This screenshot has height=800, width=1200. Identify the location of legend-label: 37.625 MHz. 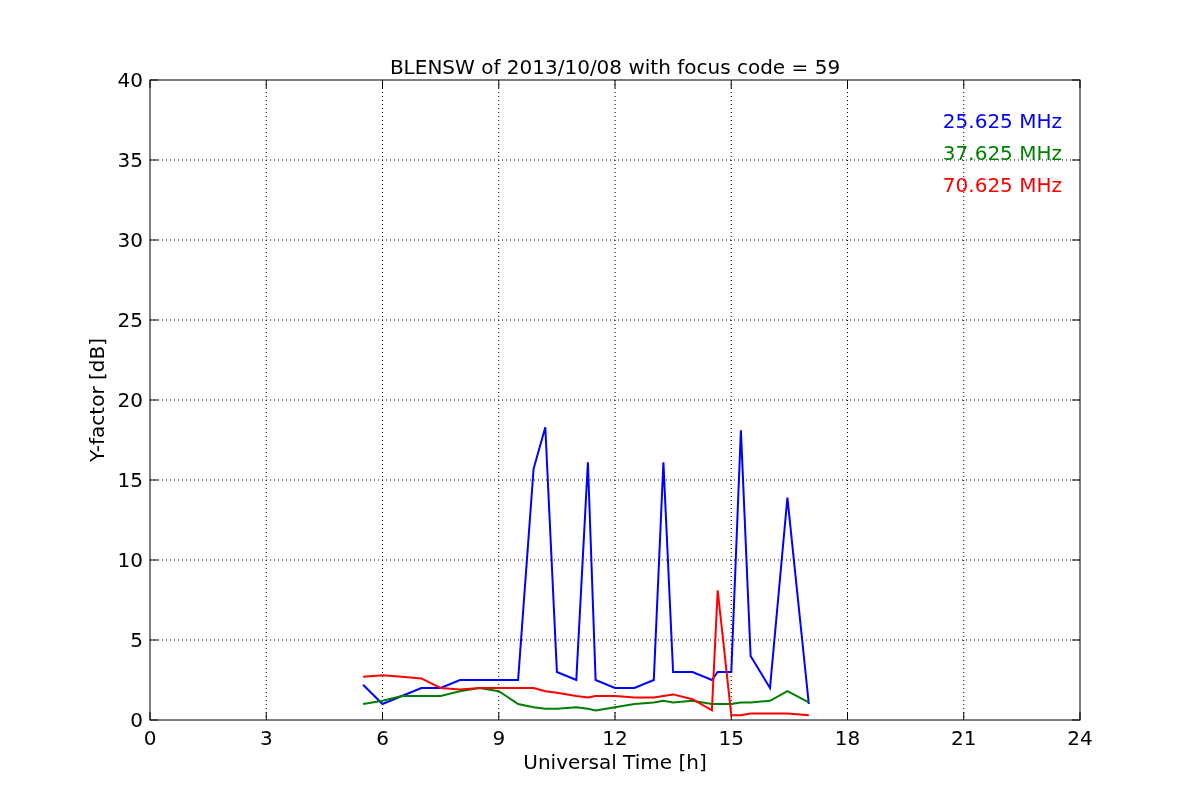
(1002, 153).